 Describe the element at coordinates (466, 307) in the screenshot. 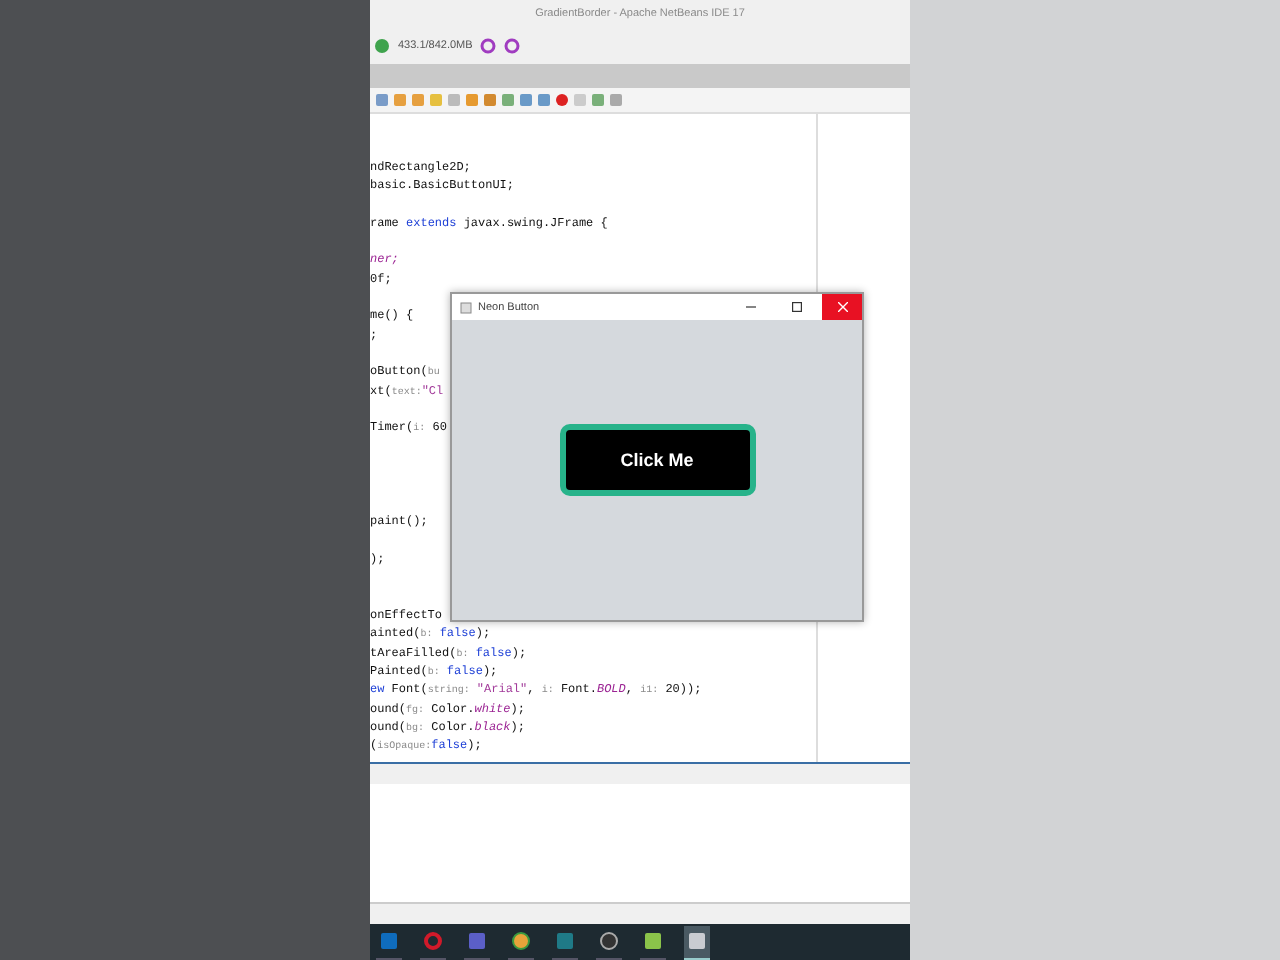

I see `app-icon` at that location.